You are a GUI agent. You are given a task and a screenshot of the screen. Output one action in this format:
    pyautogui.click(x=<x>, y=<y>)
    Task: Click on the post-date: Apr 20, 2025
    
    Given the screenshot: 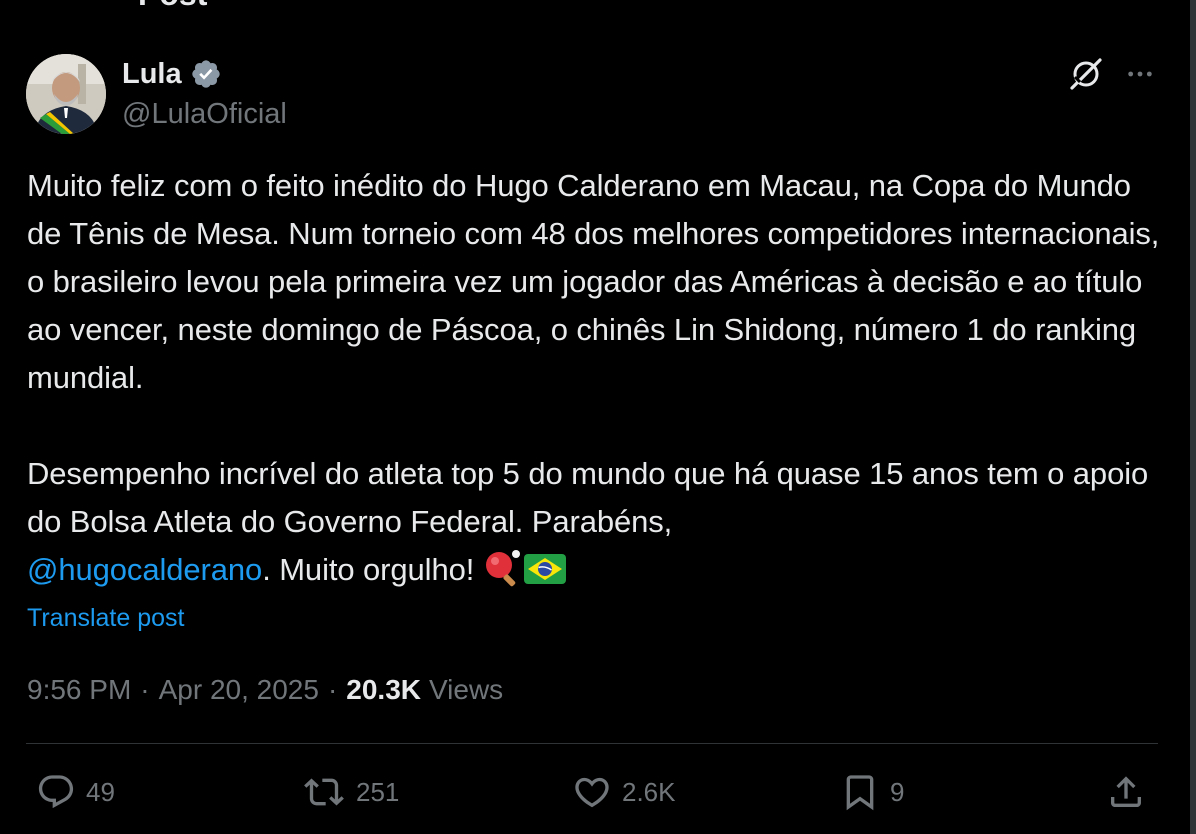 What is the action you would take?
    pyautogui.click(x=239, y=690)
    